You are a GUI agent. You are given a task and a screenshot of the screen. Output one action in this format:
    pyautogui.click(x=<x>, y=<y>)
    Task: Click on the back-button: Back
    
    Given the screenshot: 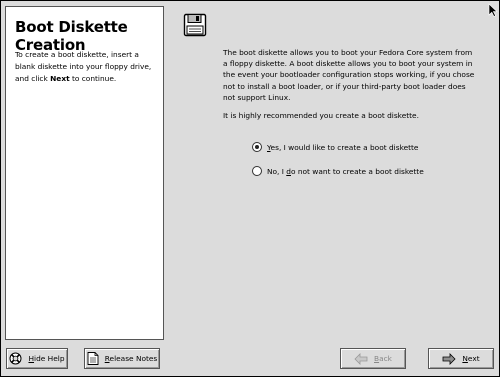 What is the action you would take?
    pyautogui.click(x=373, y=358)
    